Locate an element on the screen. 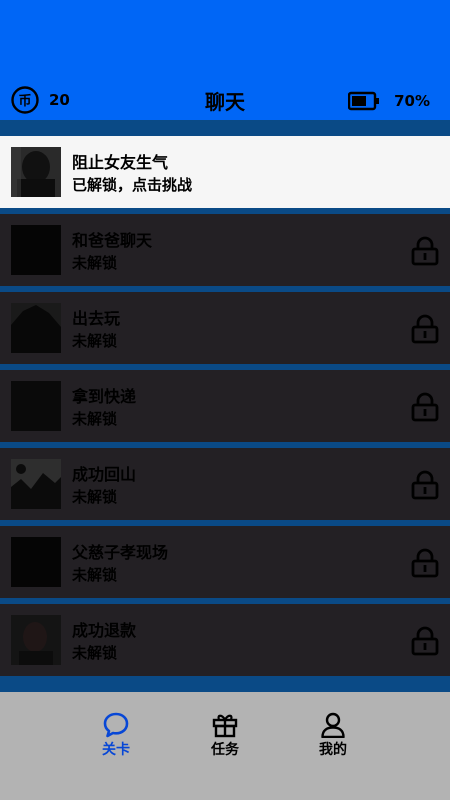 The width and height of the screenshot is (450, 800). level-item: 拿到快递 未解锁 is located at coordinates (225, 406).